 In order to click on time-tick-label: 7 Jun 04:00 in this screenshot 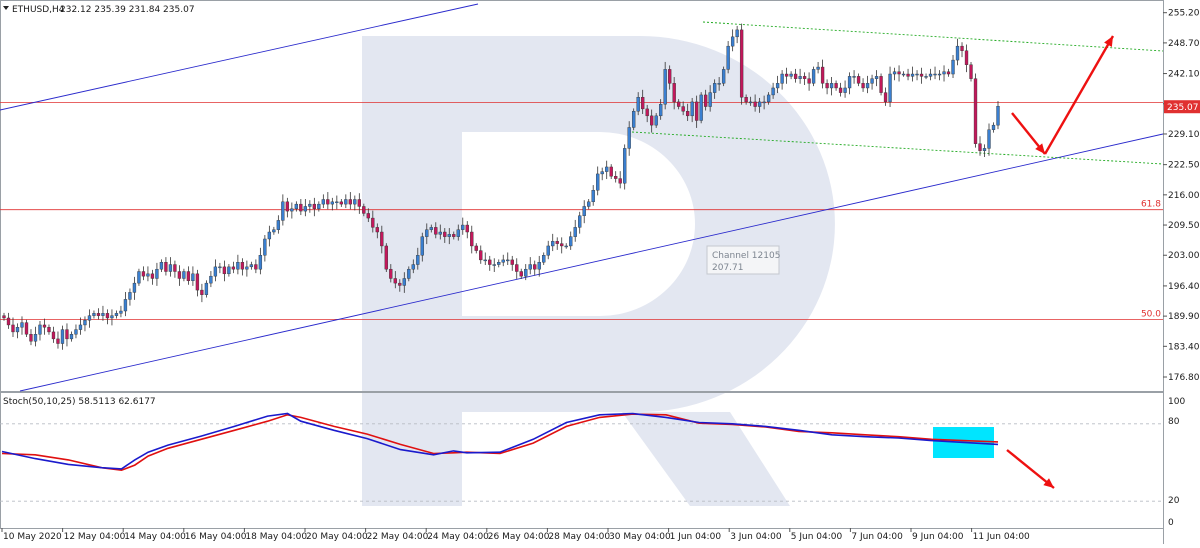, I will do `click(877, 537)`.